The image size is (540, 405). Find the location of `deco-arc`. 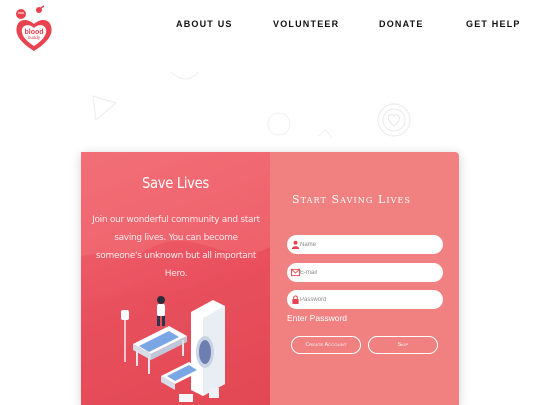

deco-arc is located at coordinates (185, 75).